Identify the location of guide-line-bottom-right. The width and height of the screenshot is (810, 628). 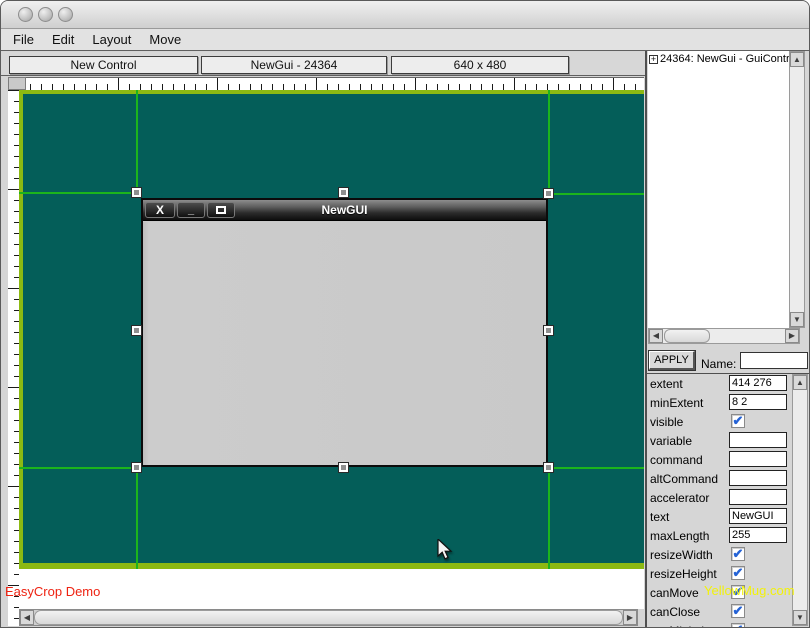
(597, 468).